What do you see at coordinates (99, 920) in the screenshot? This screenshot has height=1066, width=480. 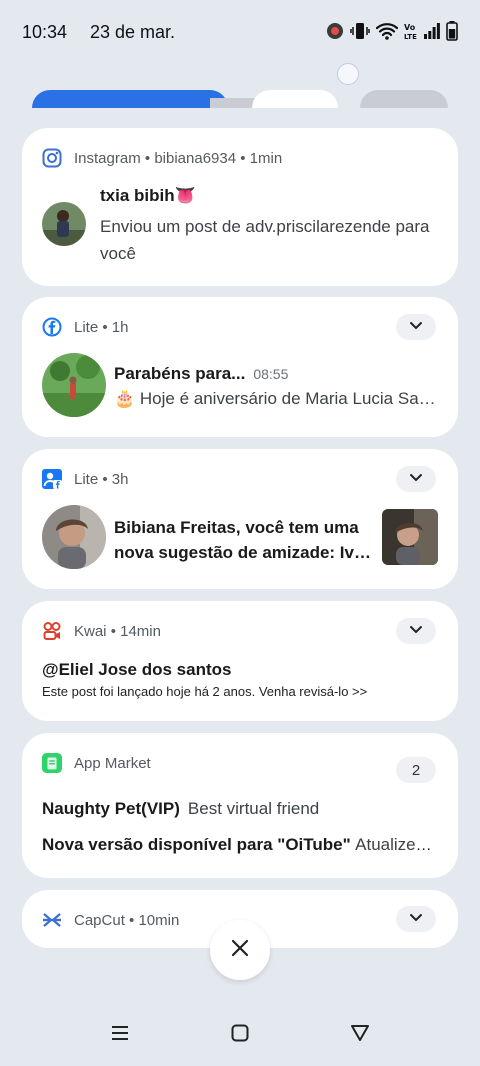 I see `app-name: CapCut` at bounding box center [99, 920].